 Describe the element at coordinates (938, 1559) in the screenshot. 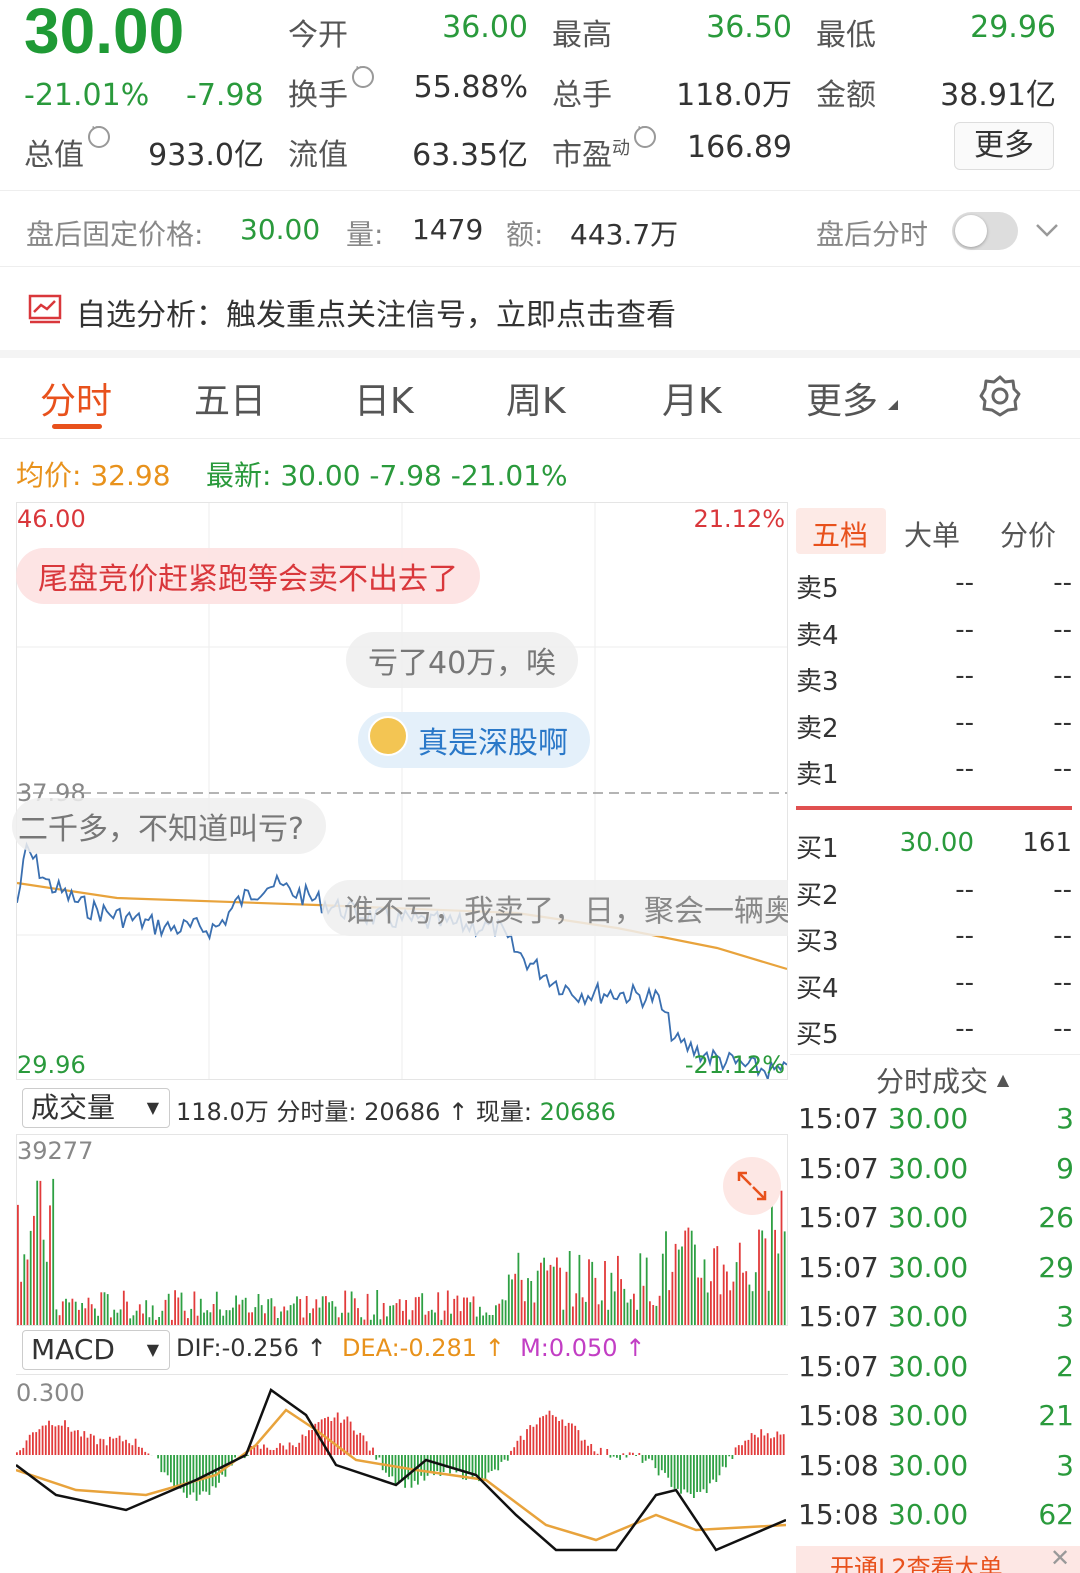

I see `level2-promo: 开通L2查看大单 ✕` at that location.